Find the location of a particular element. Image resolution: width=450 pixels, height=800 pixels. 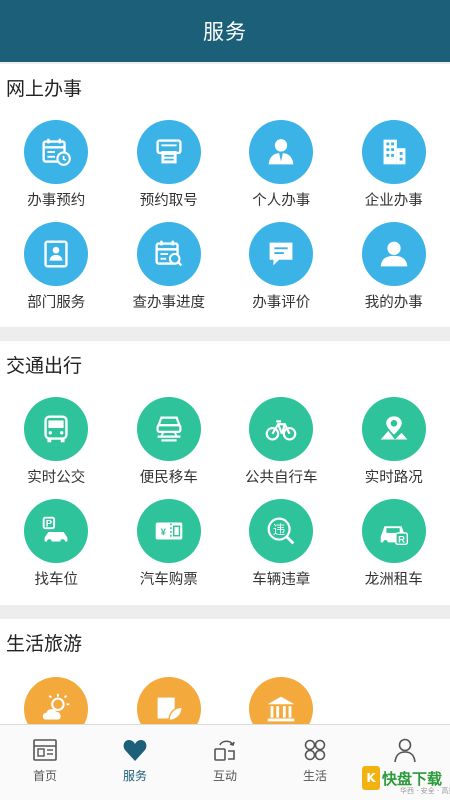

app-header: 服务 is located at coordinates (225, 31).